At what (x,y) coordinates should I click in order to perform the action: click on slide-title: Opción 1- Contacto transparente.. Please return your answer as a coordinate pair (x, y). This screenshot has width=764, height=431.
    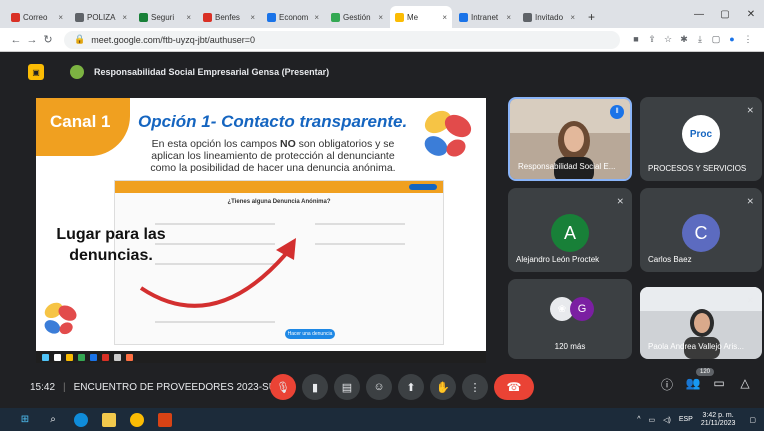
    Looking at the image, I should click on (273, 121).